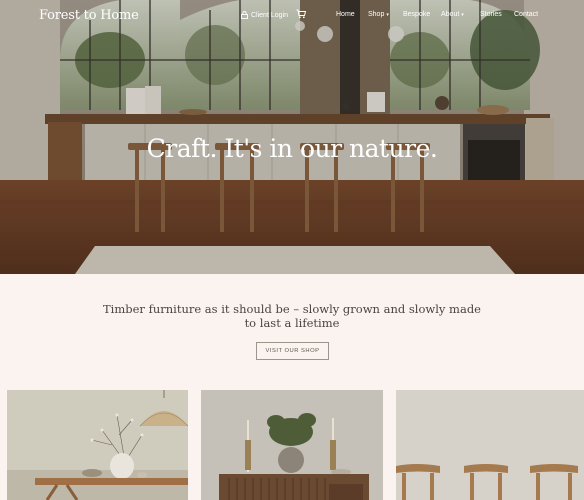 This screenshot has height=500, width=584. What do you see at coordinates (526, 14) in the screenshot?
I see `nav-item-contact: Contact` at bounding box center [526, 14].